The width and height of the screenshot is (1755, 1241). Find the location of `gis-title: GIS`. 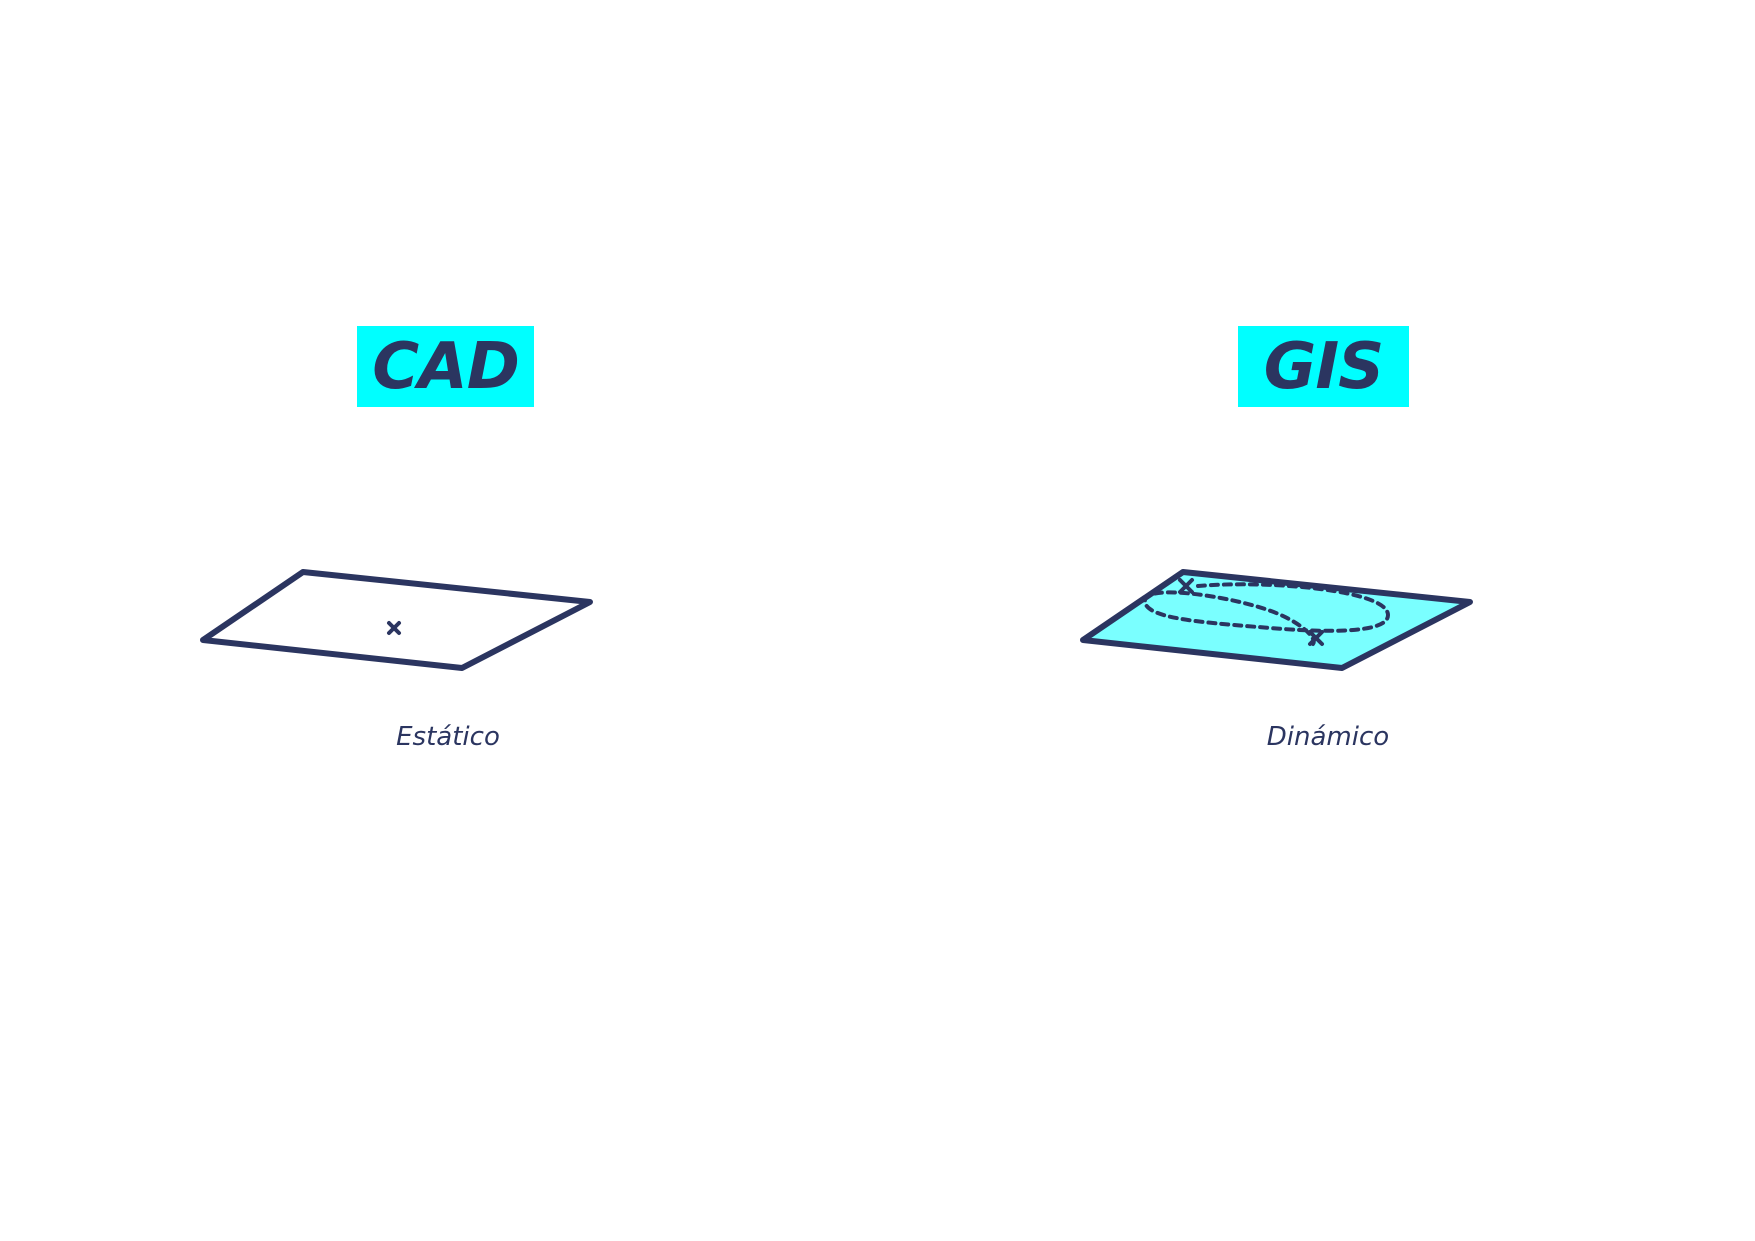

gis-title: GIS is located at coordinates (1323, 366).